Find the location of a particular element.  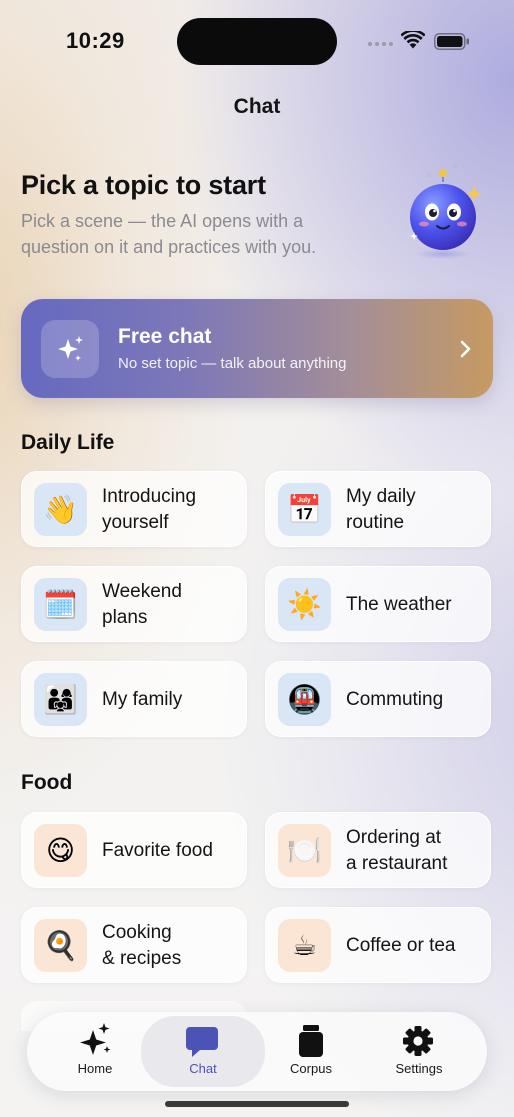

jar-icon is located at coordinates (311, 1041).